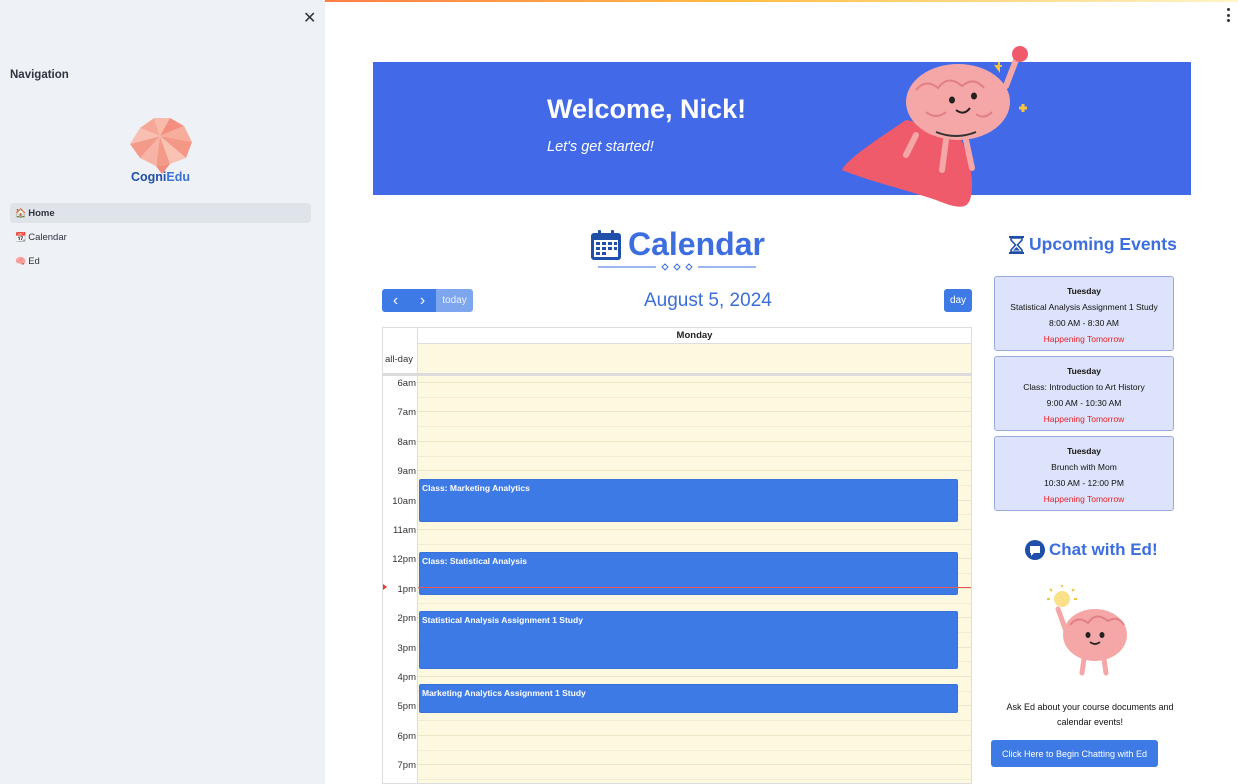 Image resolution: width=1238 pixels, height=784 pixels. Describe the element at coordinates (694, 587) in the screenshot. I see `current-time-line` at that location.